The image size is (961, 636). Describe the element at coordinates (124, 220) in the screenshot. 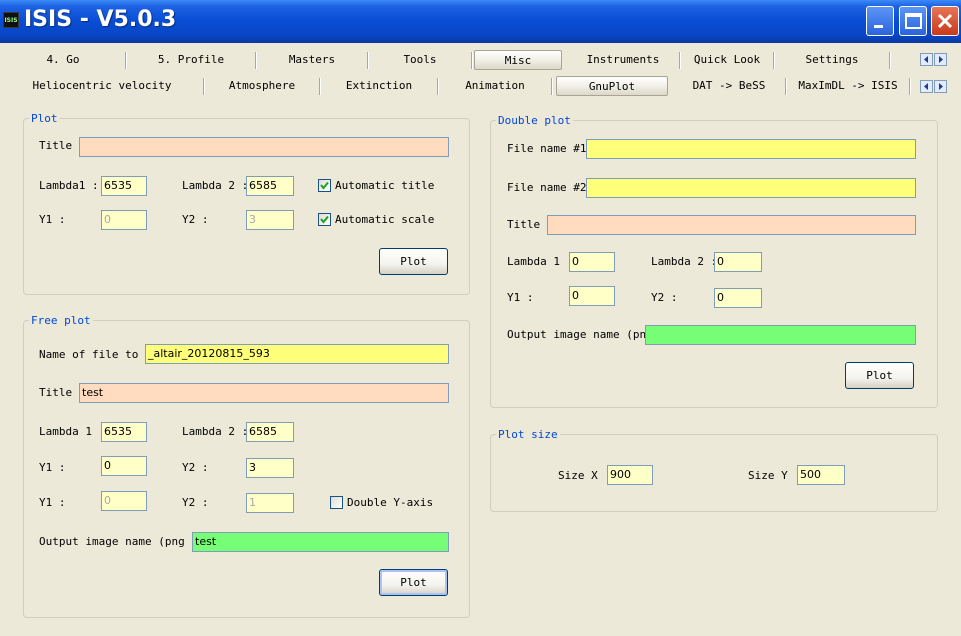

I see `plot-y1-input: 0` at that location.